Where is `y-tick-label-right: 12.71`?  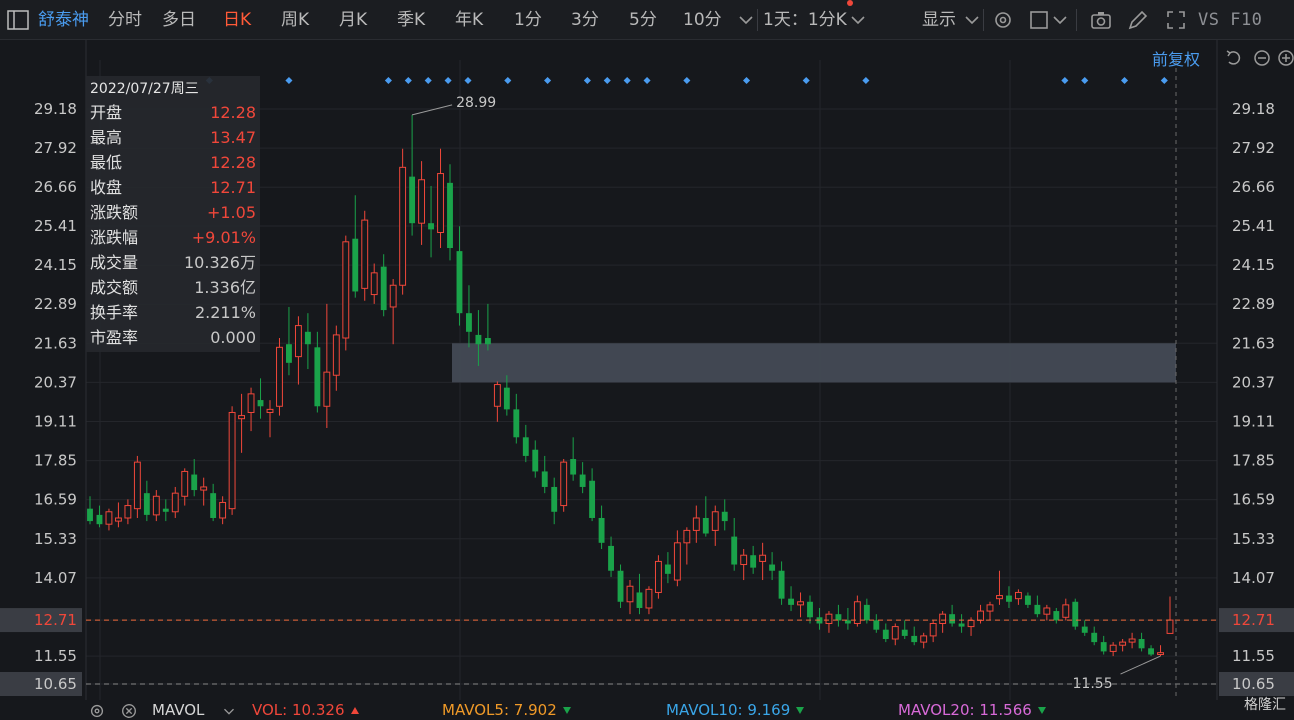
y-tick-label-right: 12.71 is located at coordinates (1253, 620).